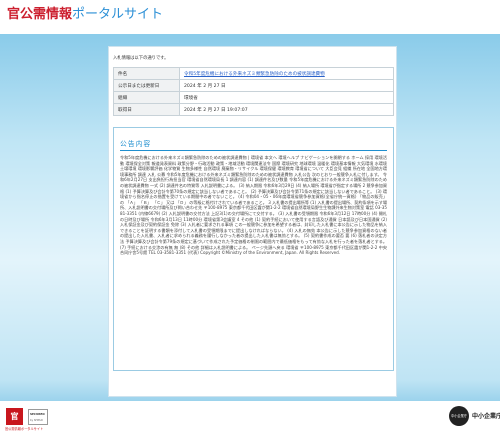 This screenshot has height=431, width=500. Describe the element at coordinates (37, 414) in the screenshot. I see `secured-badge-line1: SECURED` at that location.